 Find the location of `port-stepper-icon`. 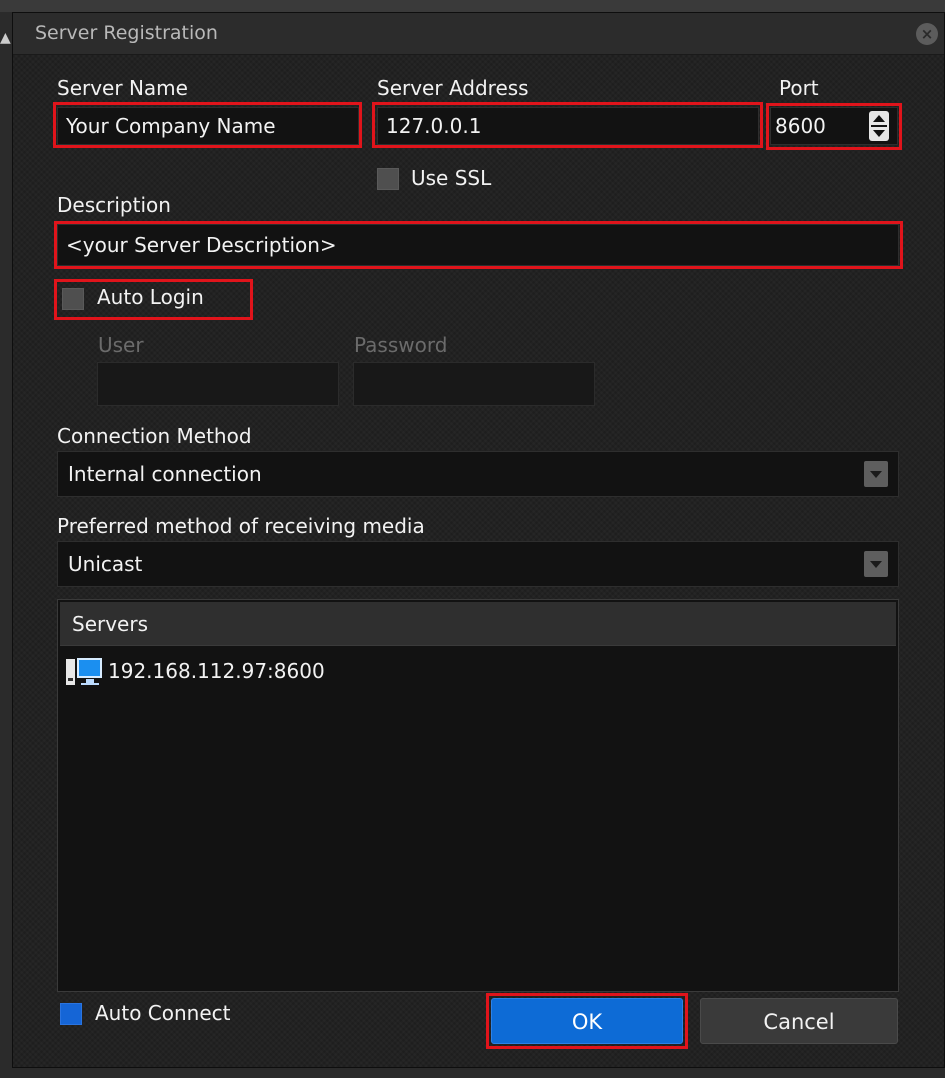

port-stepper-icon is located at coordinates (879, 126).